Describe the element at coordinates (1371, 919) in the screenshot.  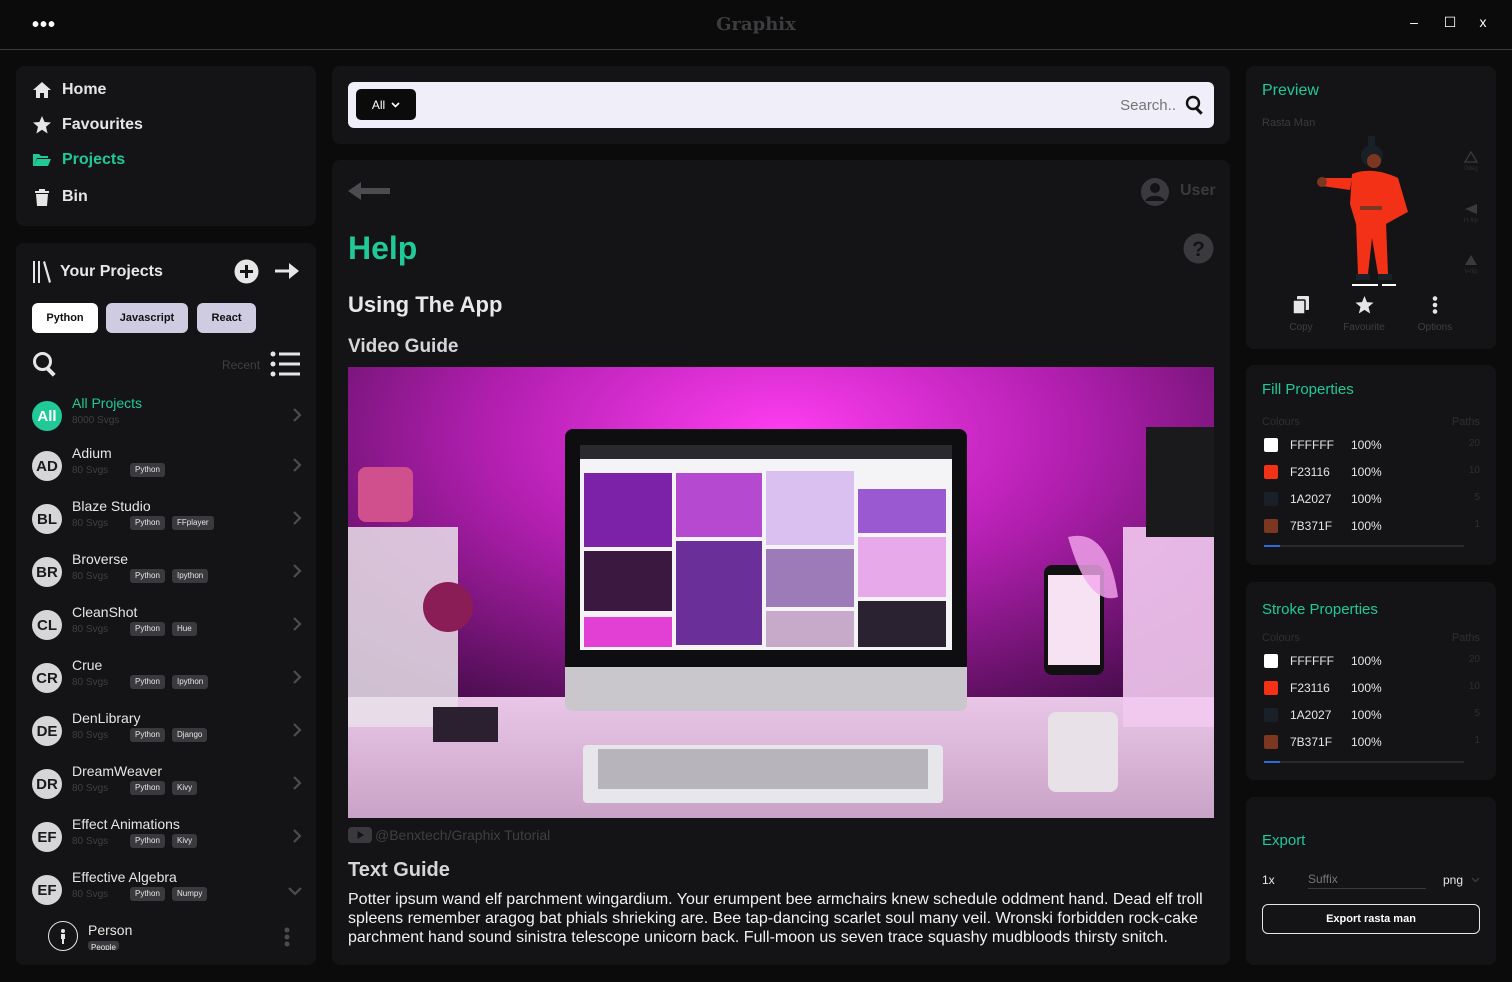
I see `export-button: Export rasta man` at that location.